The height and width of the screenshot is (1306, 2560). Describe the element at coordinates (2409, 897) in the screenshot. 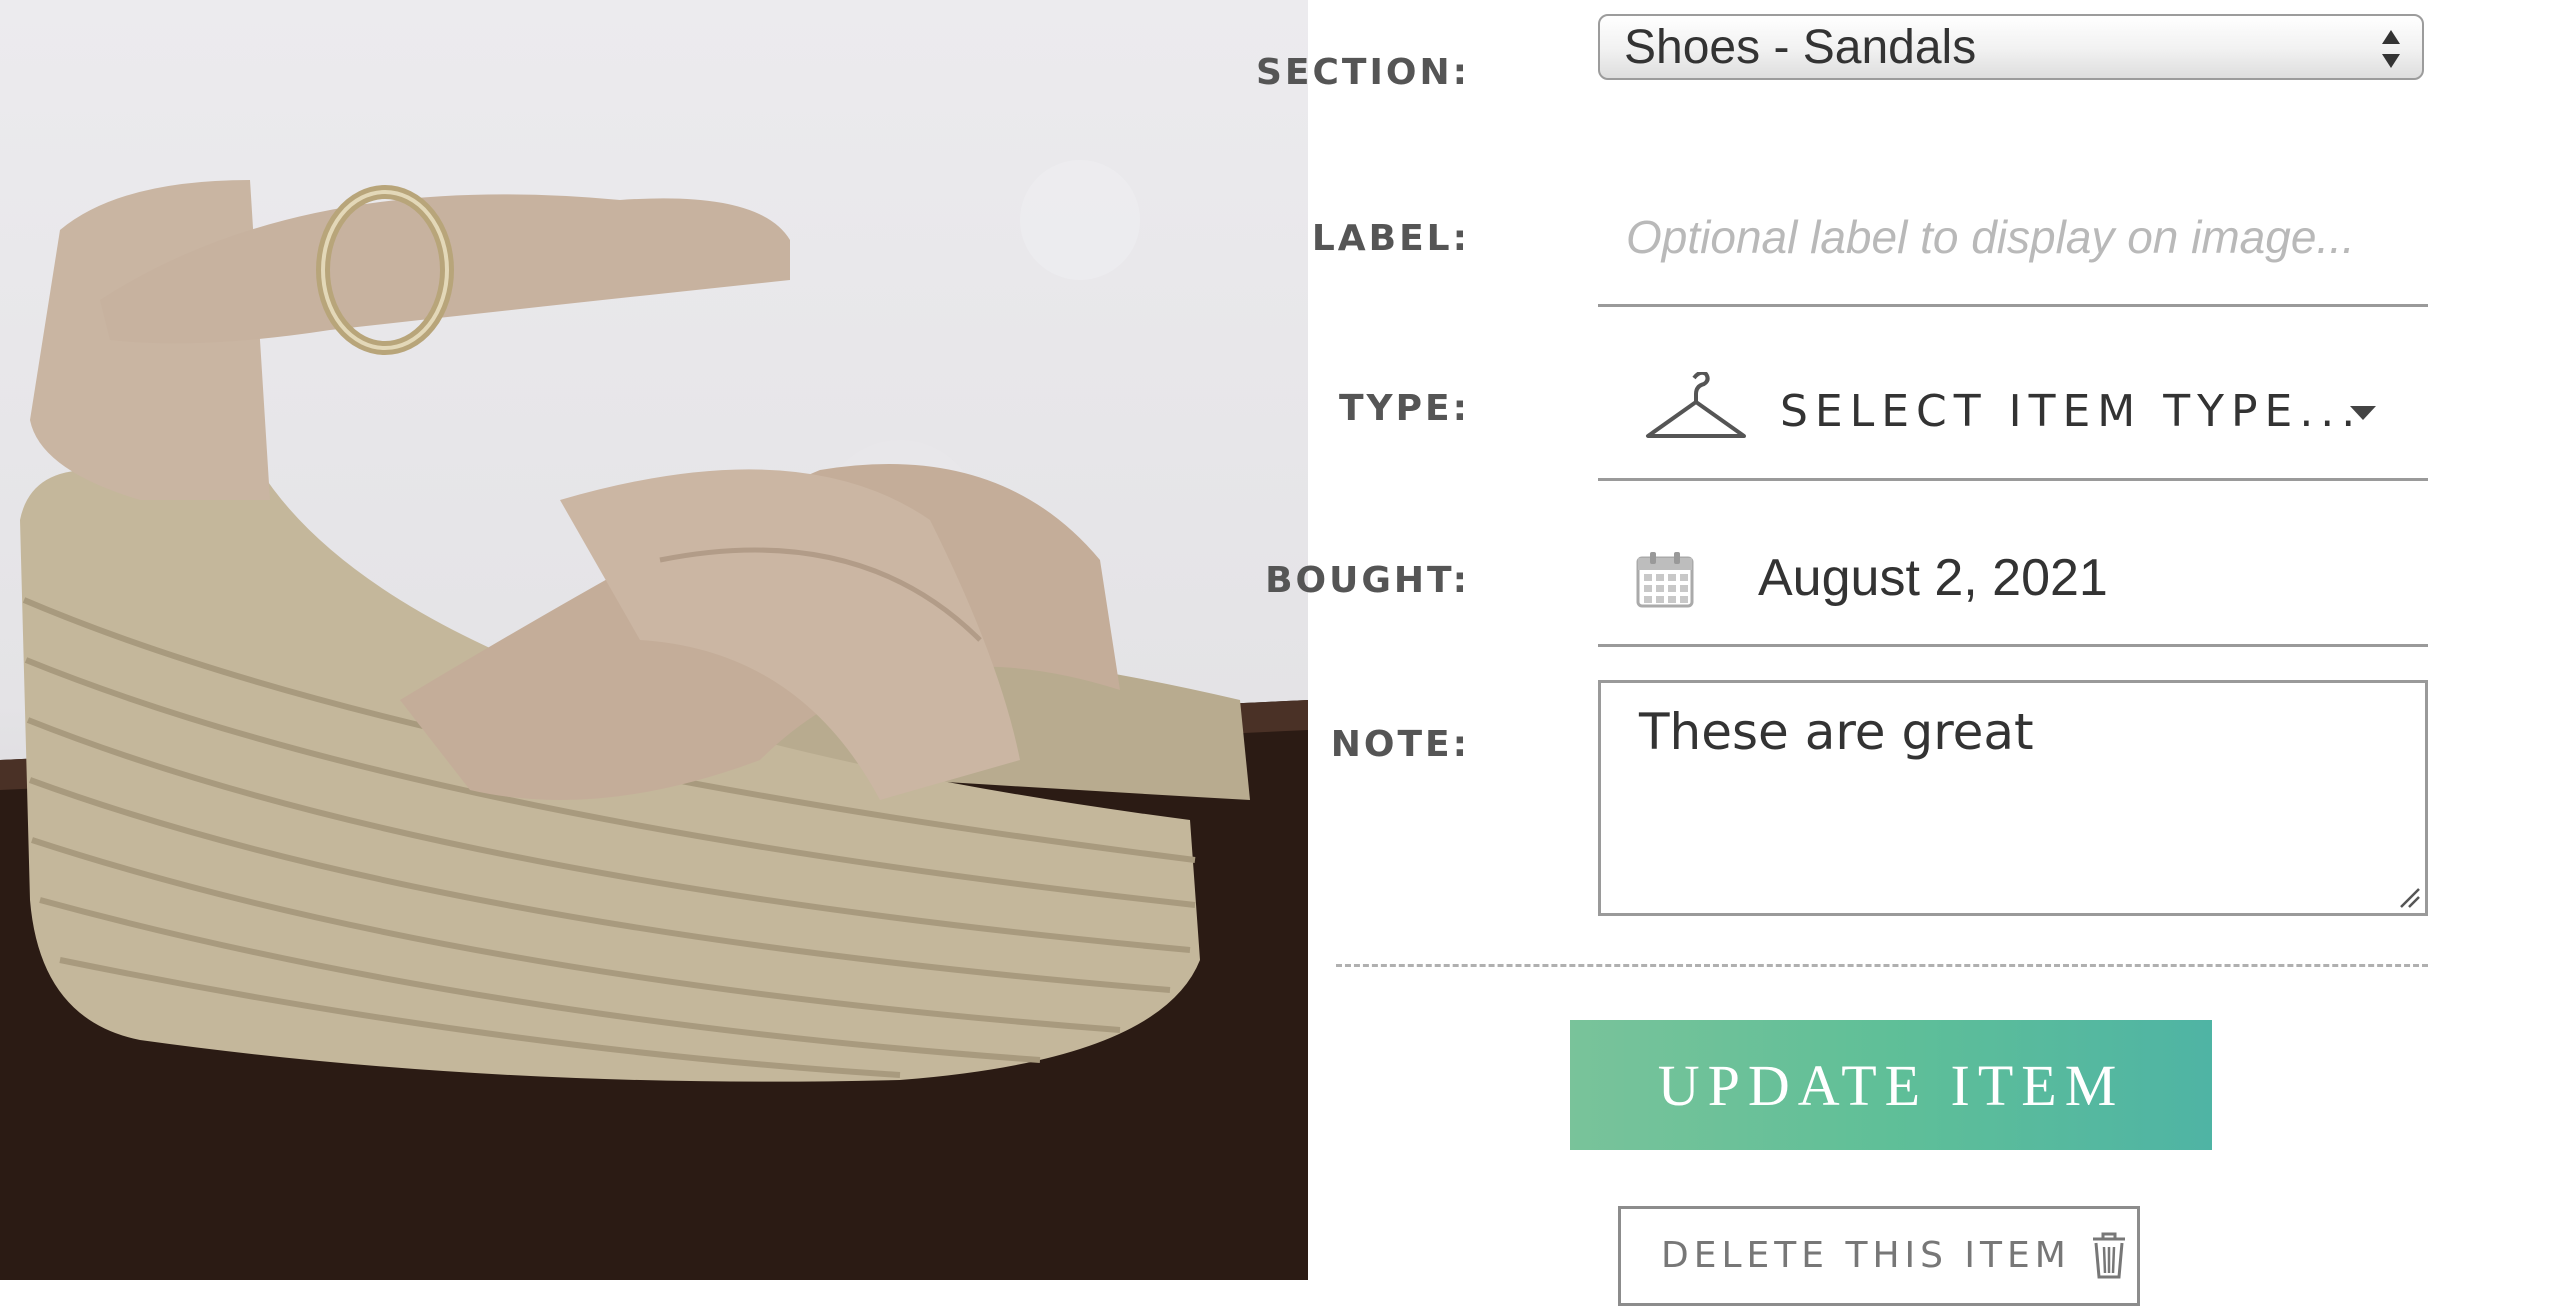

I see `resize-grip-icon` at that location.